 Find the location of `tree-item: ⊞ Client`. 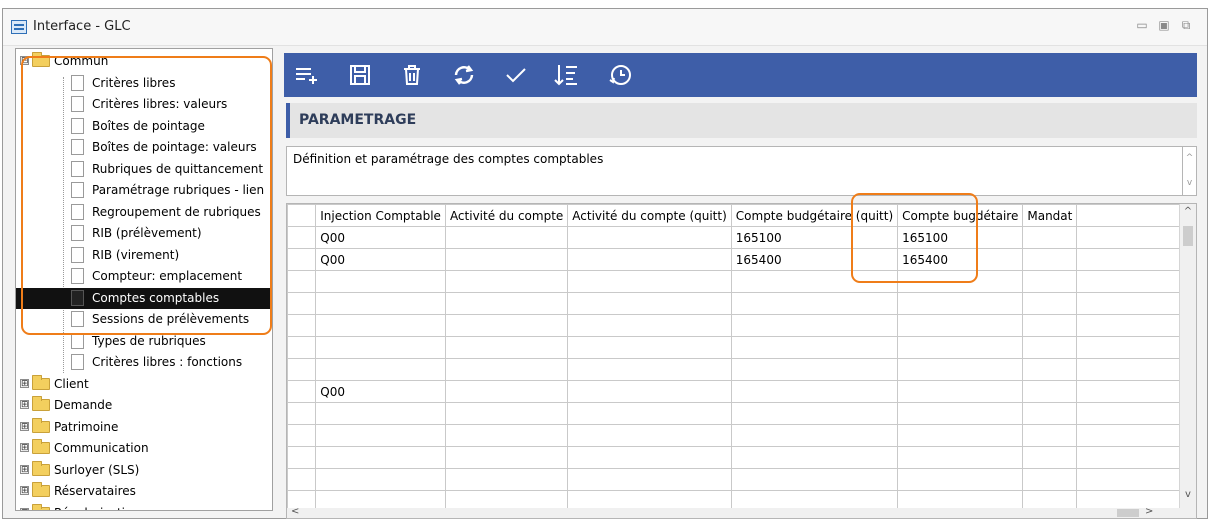

tree-item: ⊞ Client is located at coordinates (144, 384).